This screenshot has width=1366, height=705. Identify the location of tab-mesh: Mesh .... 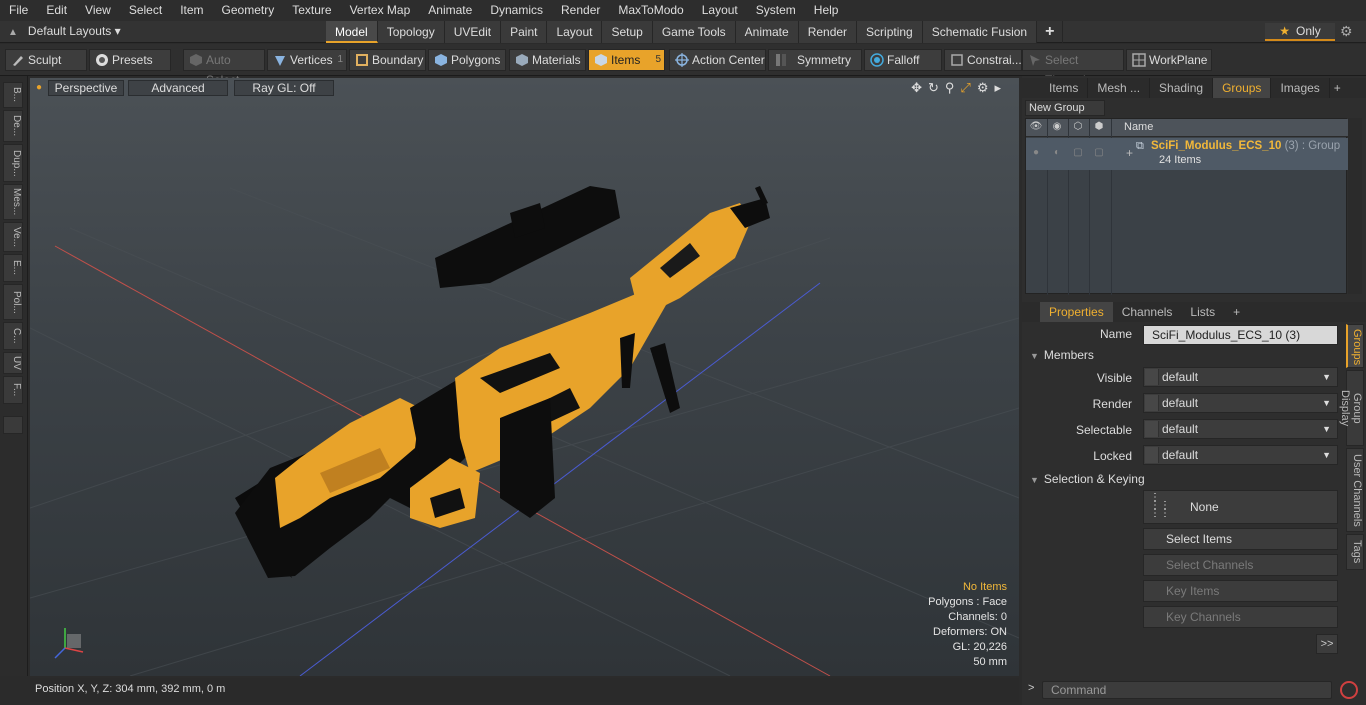
(1119, 88).